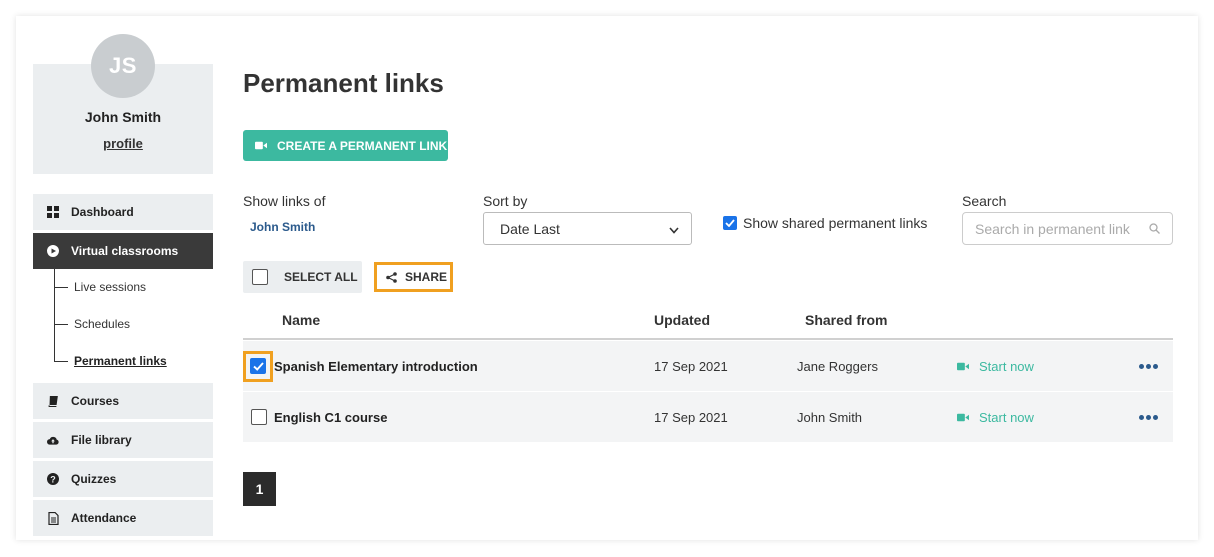 Image resolution: width=1214 pixels, height=557 pixels. What do you see at coordinates (674, 229) in the screenshot?
I see `chevron-down-icon` at bounding box center [674, 229].